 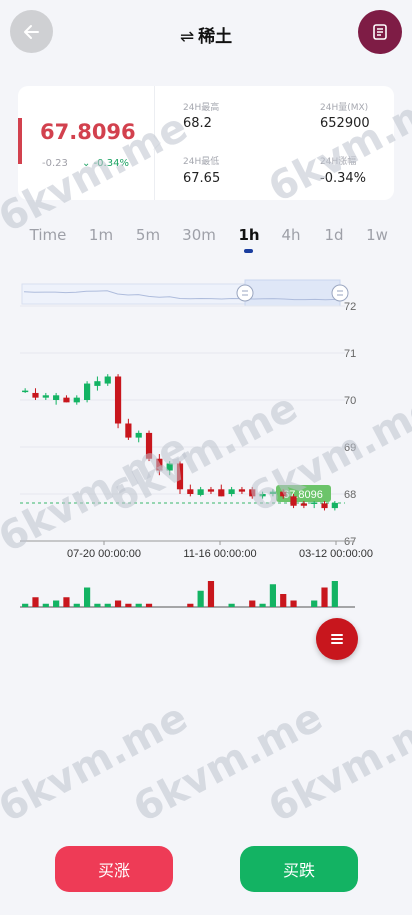 I want to click on tab-1w: 1w, so click(x=377, y=235).